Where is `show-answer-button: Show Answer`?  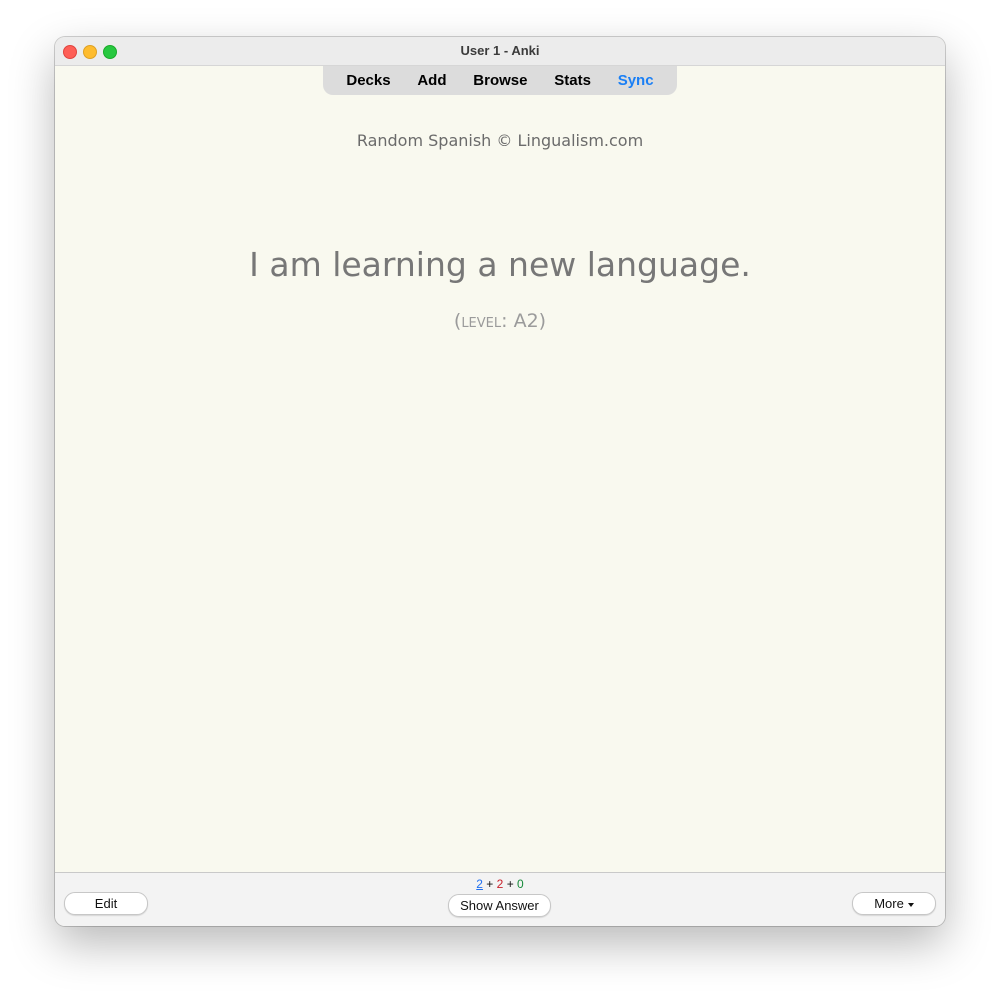
show-answer-button: Show Answer is located at coordinates (499, 905).